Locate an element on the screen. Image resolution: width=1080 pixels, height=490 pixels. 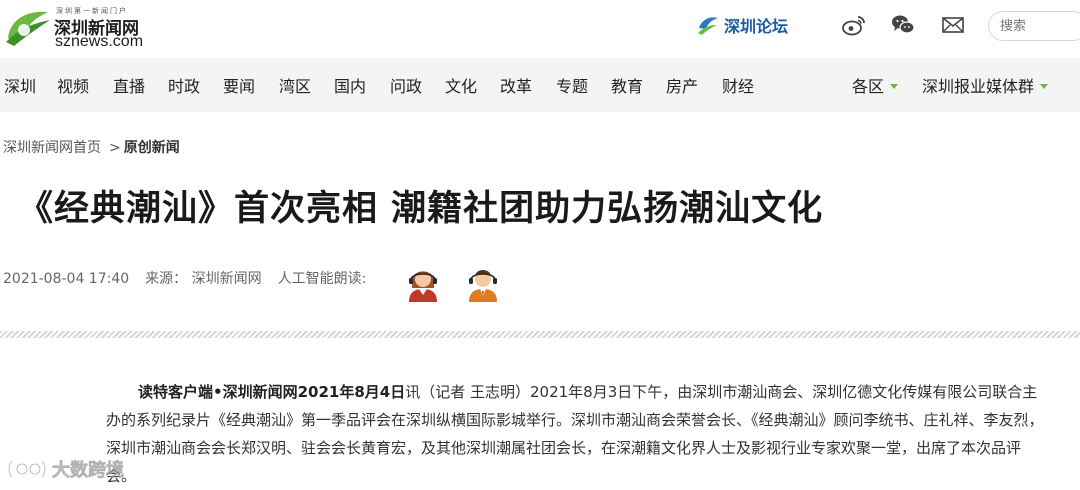
watermark: 大数跨境 is located at coordinates (65, 469).